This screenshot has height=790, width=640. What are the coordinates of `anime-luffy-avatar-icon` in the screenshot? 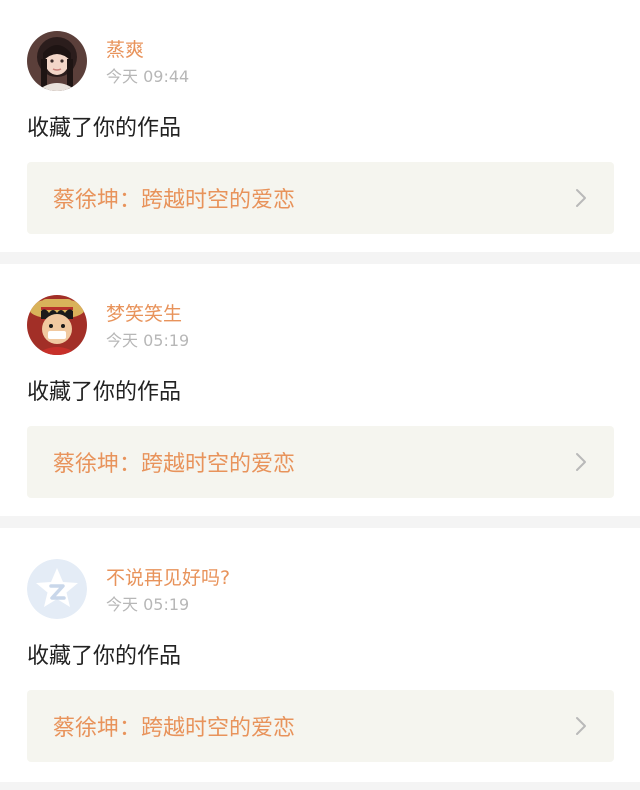 It's located at (57, 325).